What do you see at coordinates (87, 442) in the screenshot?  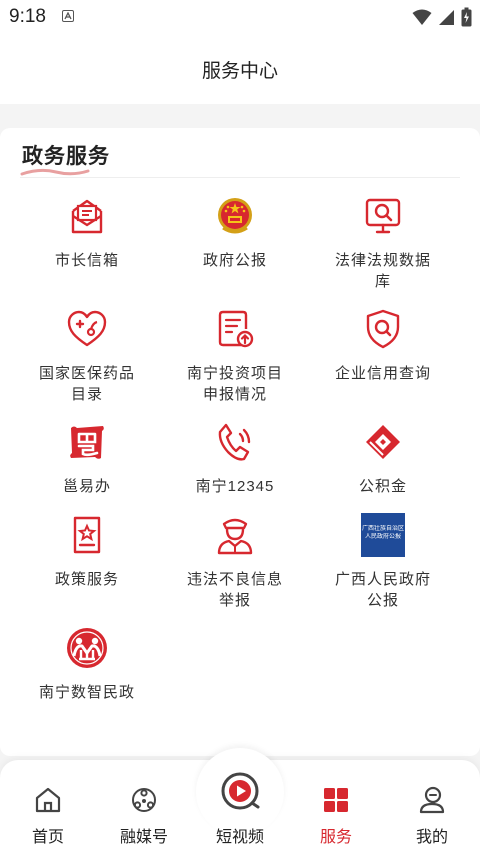 I see `yong-logo-icon` at bounding box center [87, 442].